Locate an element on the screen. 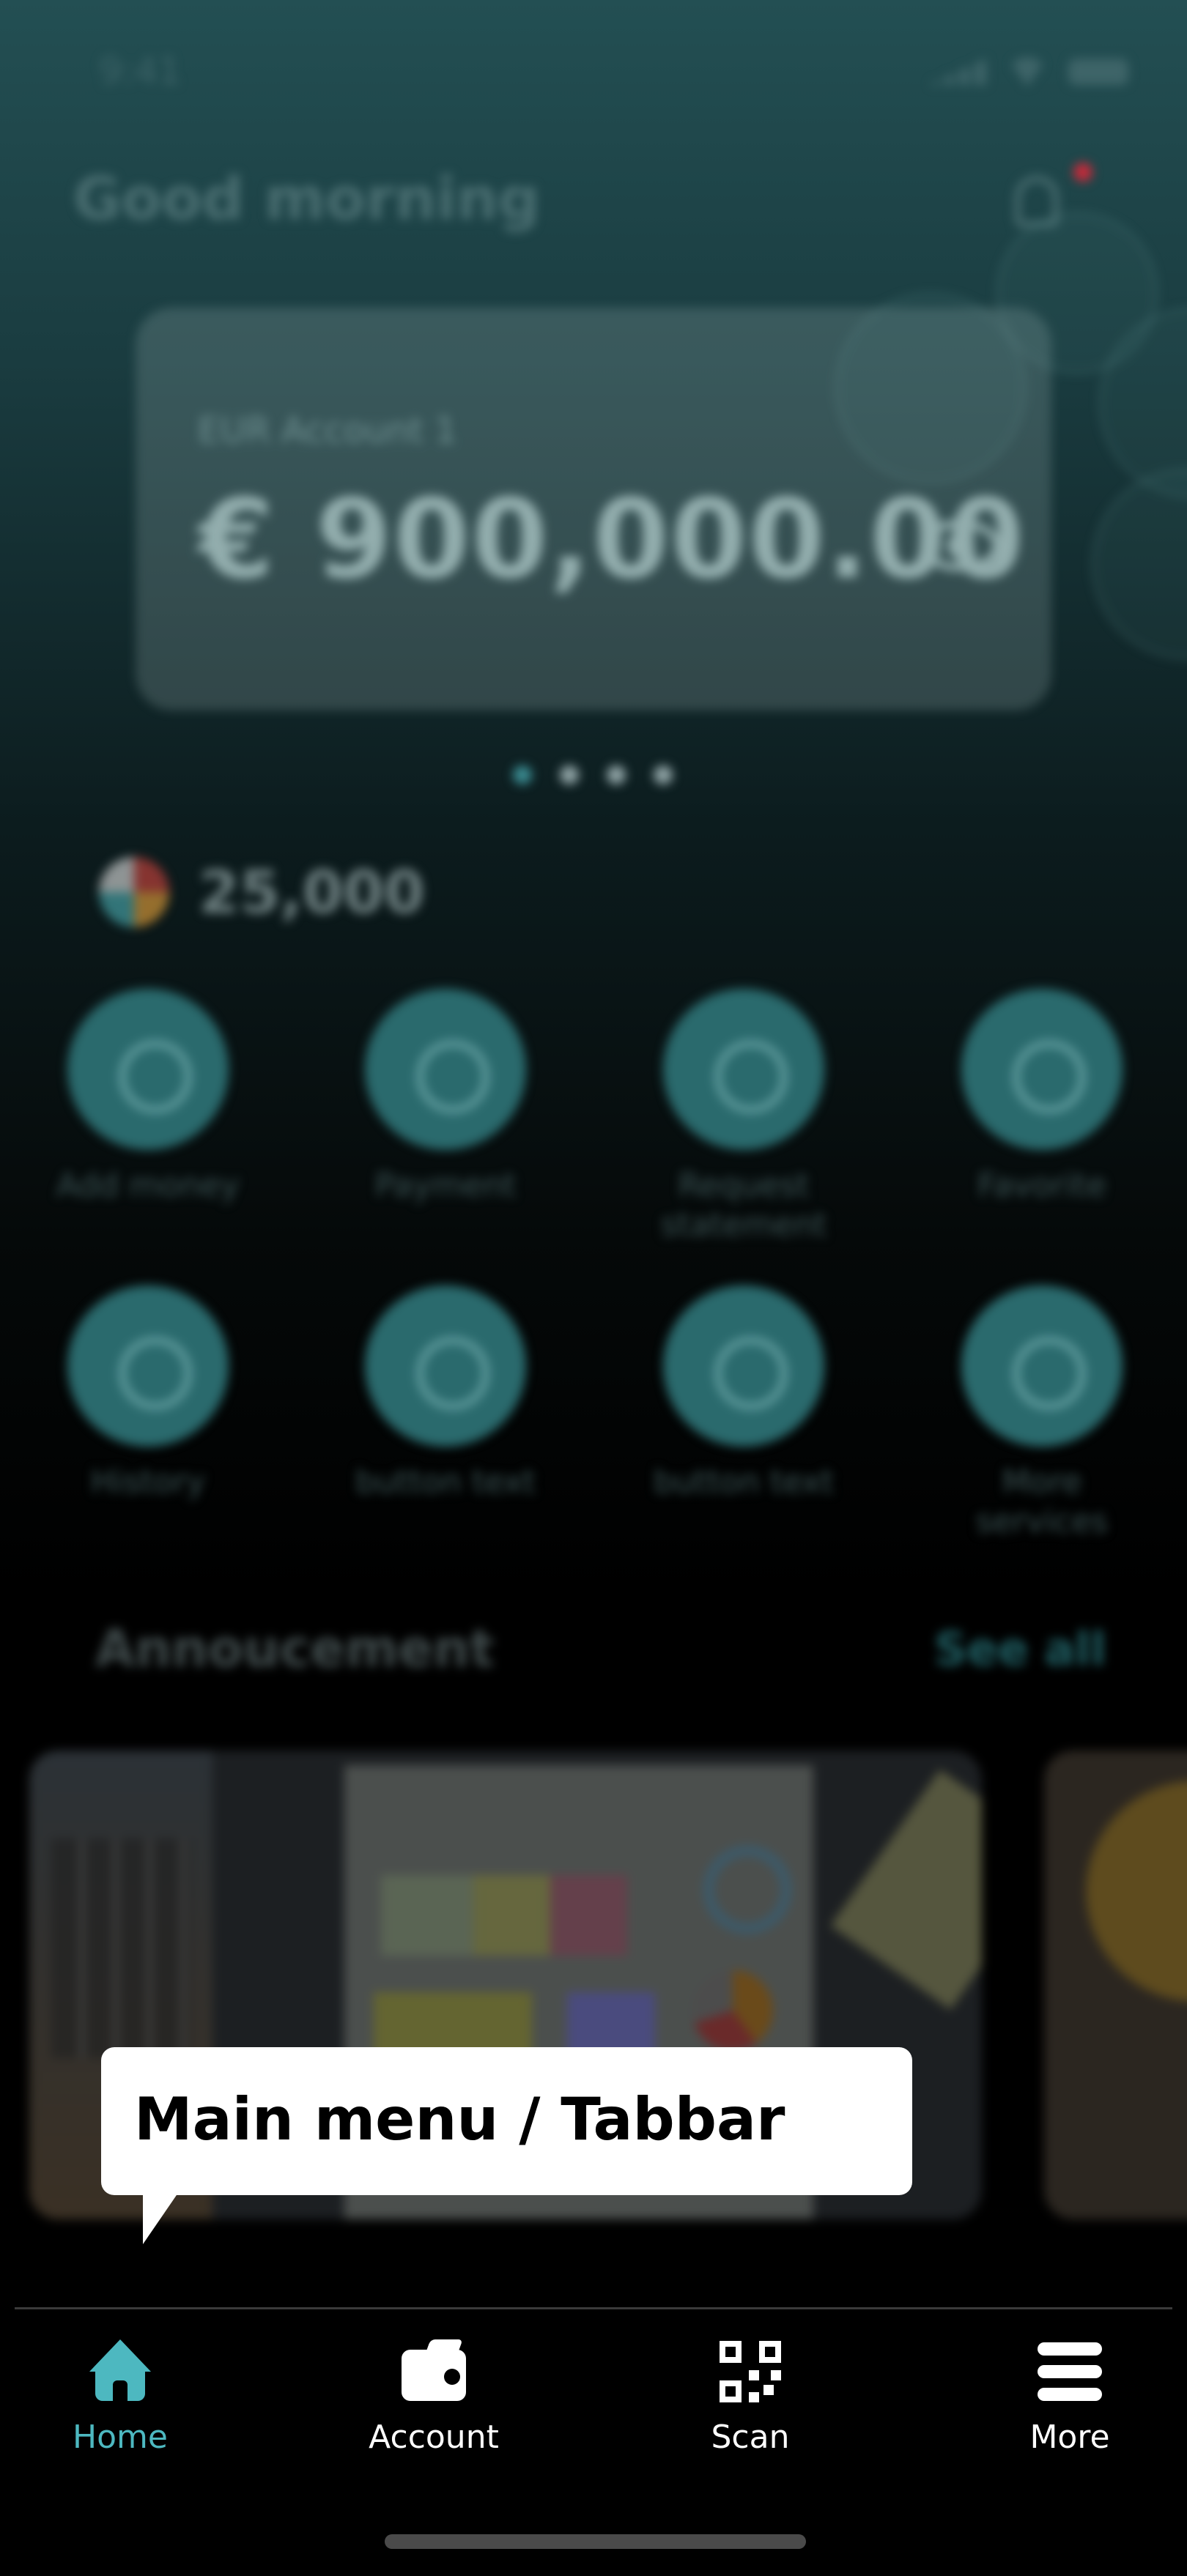 Image resolution: width=1187 pixels, height=2576 pixels. service-add-money: Add money is located at coordinates (148, 1097).